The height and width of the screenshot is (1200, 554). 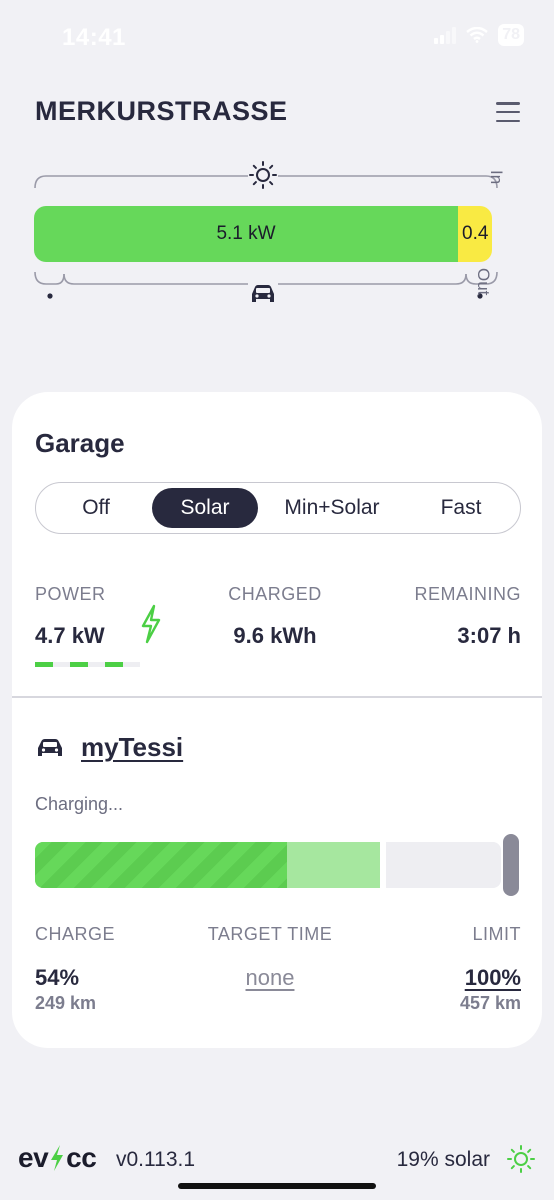 What do you see at coordinates (80, 443) in the screenshot?
I see `loadpoint-title: Garage` at bounding box center [80, 443].